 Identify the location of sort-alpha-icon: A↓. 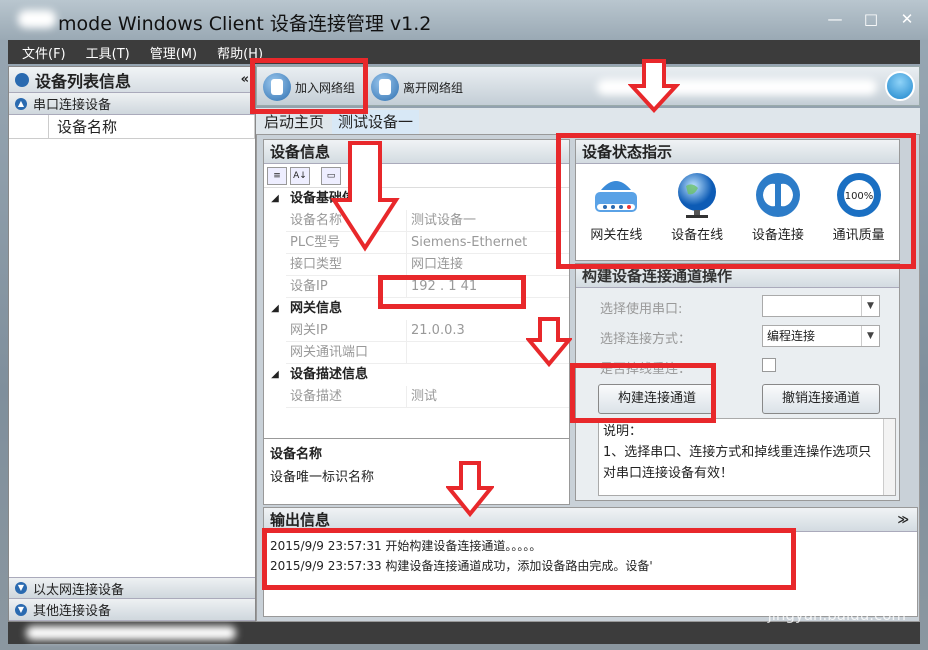
(300, 175).